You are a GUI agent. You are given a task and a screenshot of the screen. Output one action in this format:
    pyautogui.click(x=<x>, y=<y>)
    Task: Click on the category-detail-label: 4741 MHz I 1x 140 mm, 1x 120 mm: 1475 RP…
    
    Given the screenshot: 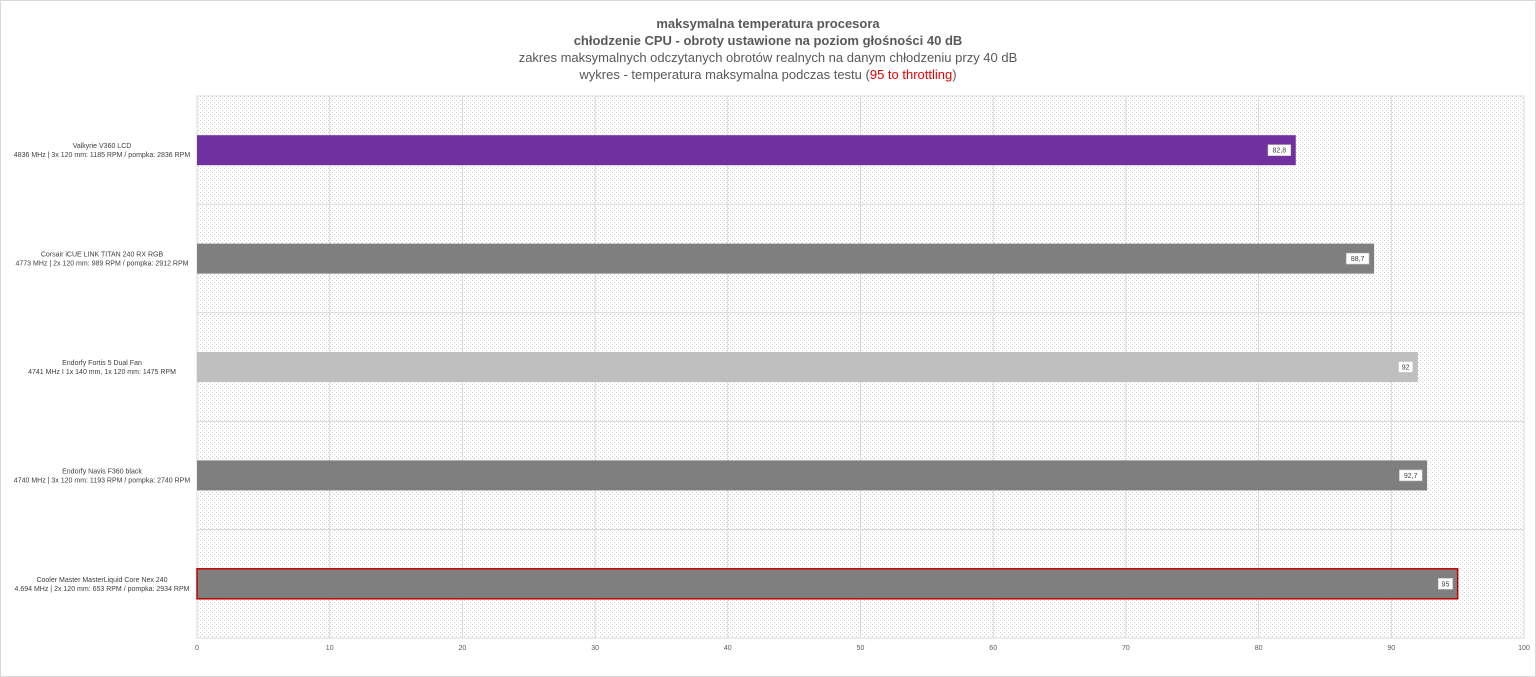 What is the action you would take?
    pyautogui.click(x=102, y=372)
    